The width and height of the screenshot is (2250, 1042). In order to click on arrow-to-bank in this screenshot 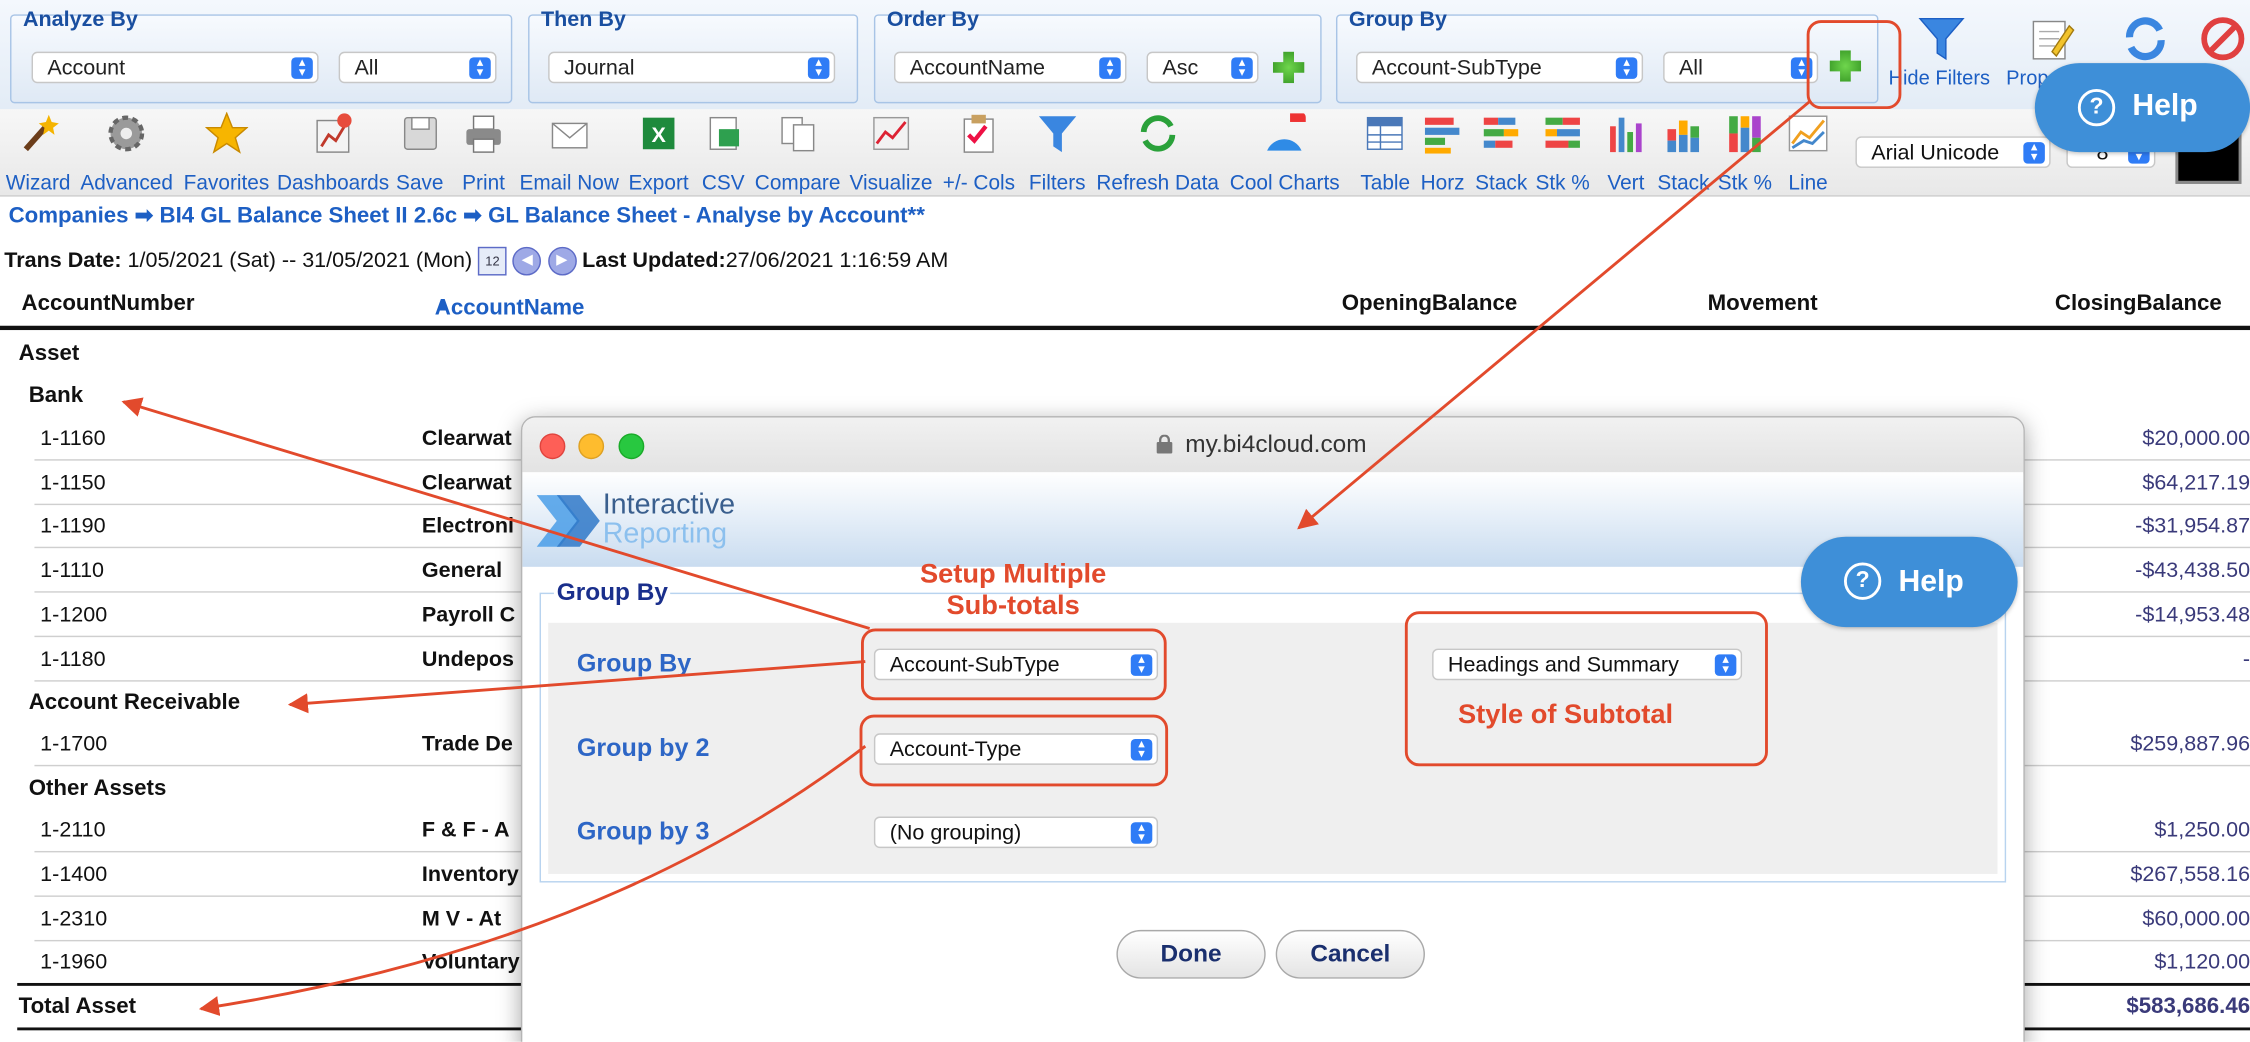, I will do `click(496, 513)`.